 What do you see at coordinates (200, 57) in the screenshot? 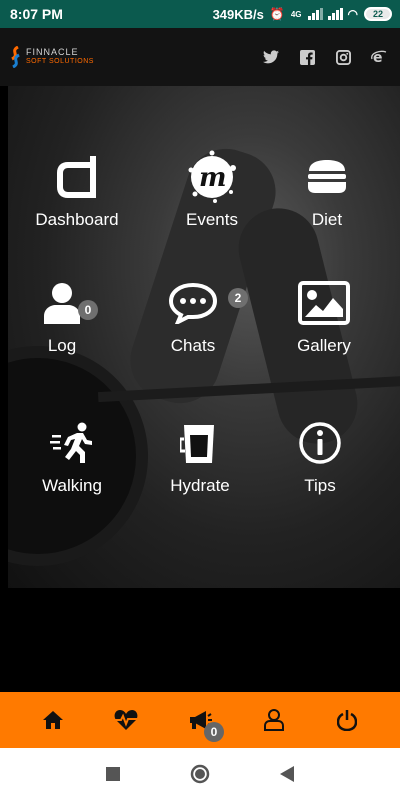
I see `app-header: FINNACLE SOFT SOLUTIONS e` at bounding box center [200, 57].